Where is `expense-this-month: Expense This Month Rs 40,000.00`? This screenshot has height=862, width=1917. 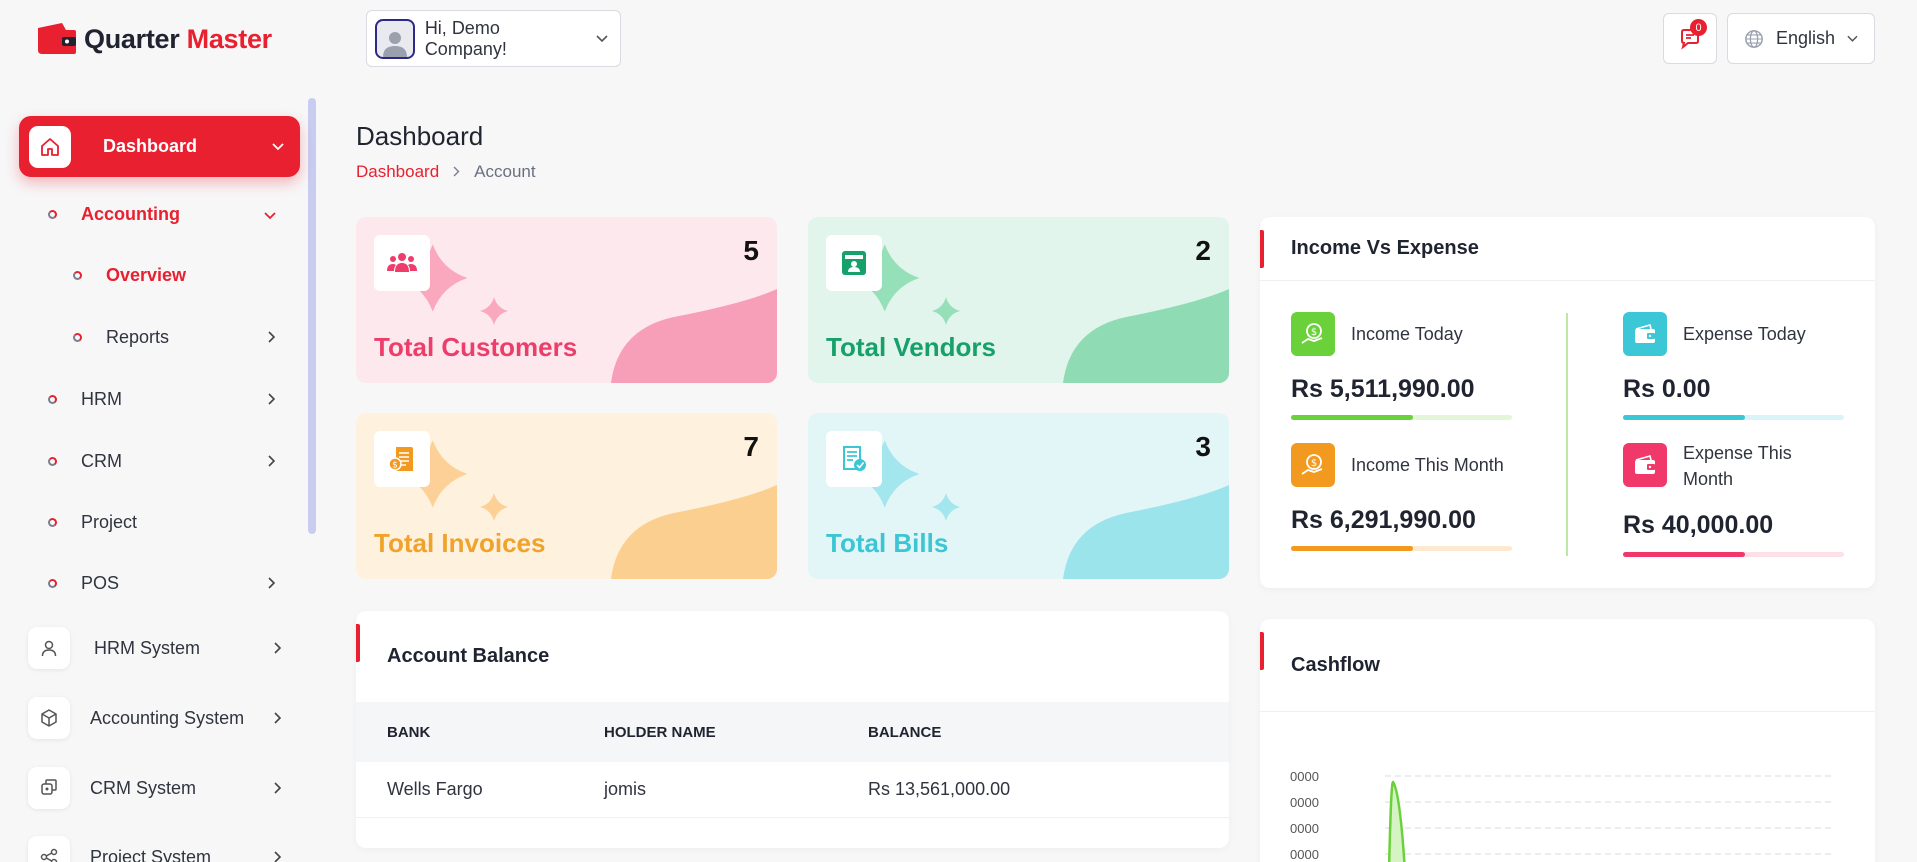 expense-this-month: Expense This Month Rs 40,000.00 is located at coordinates (1743, 507).